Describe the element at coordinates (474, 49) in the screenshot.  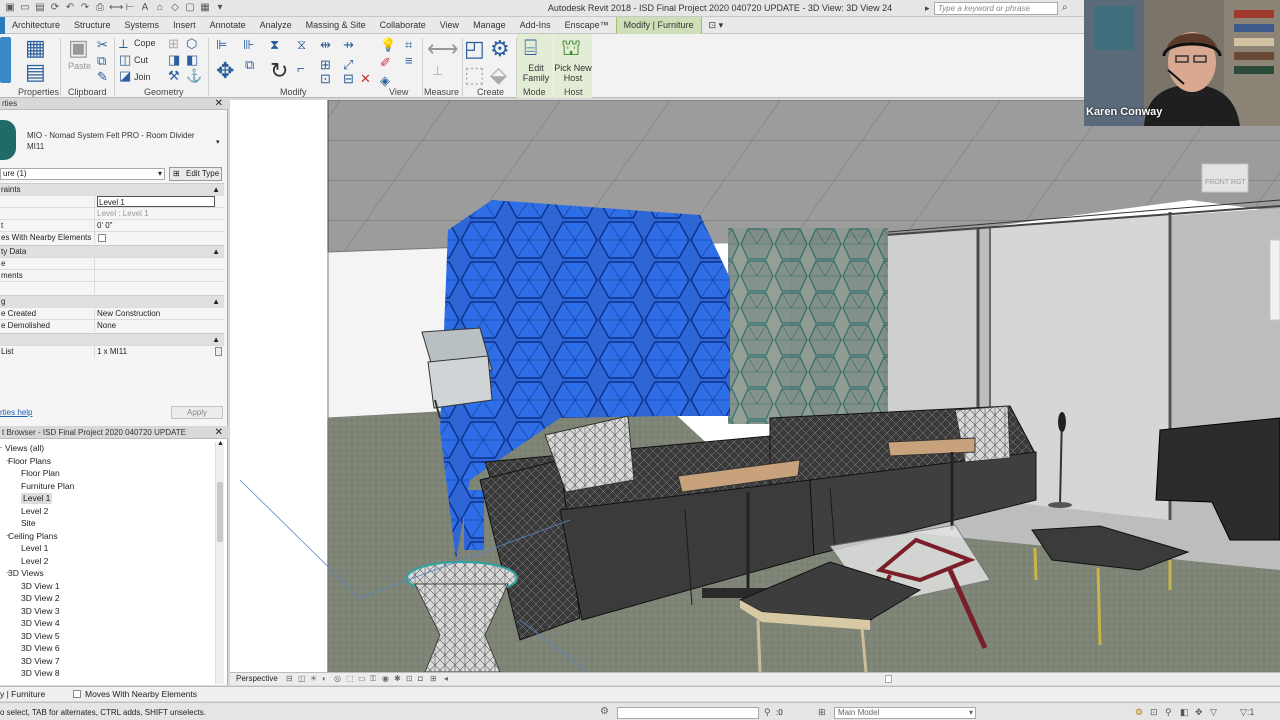
I see `create-parts-icon: ◰` at that location.